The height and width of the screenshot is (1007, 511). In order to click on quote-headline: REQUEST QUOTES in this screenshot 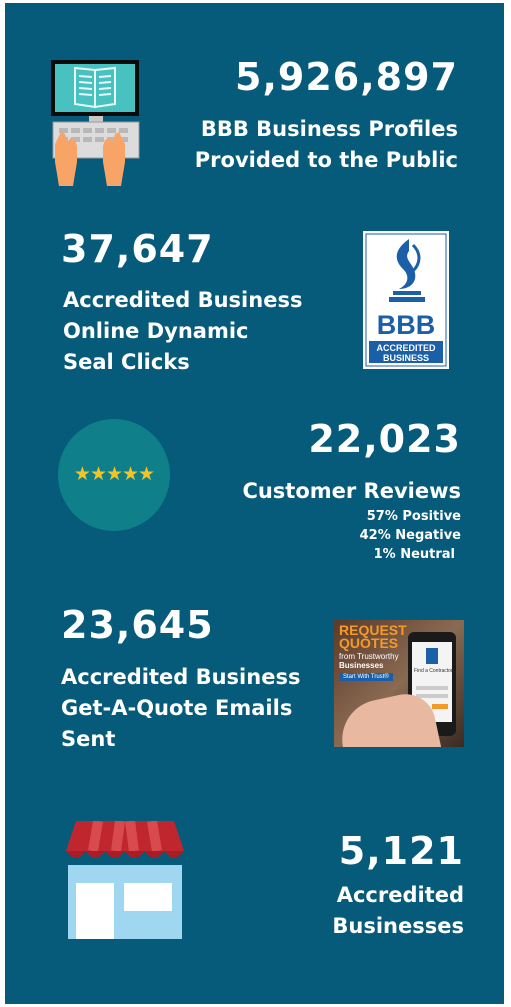, I will do `click(373, 637)`.